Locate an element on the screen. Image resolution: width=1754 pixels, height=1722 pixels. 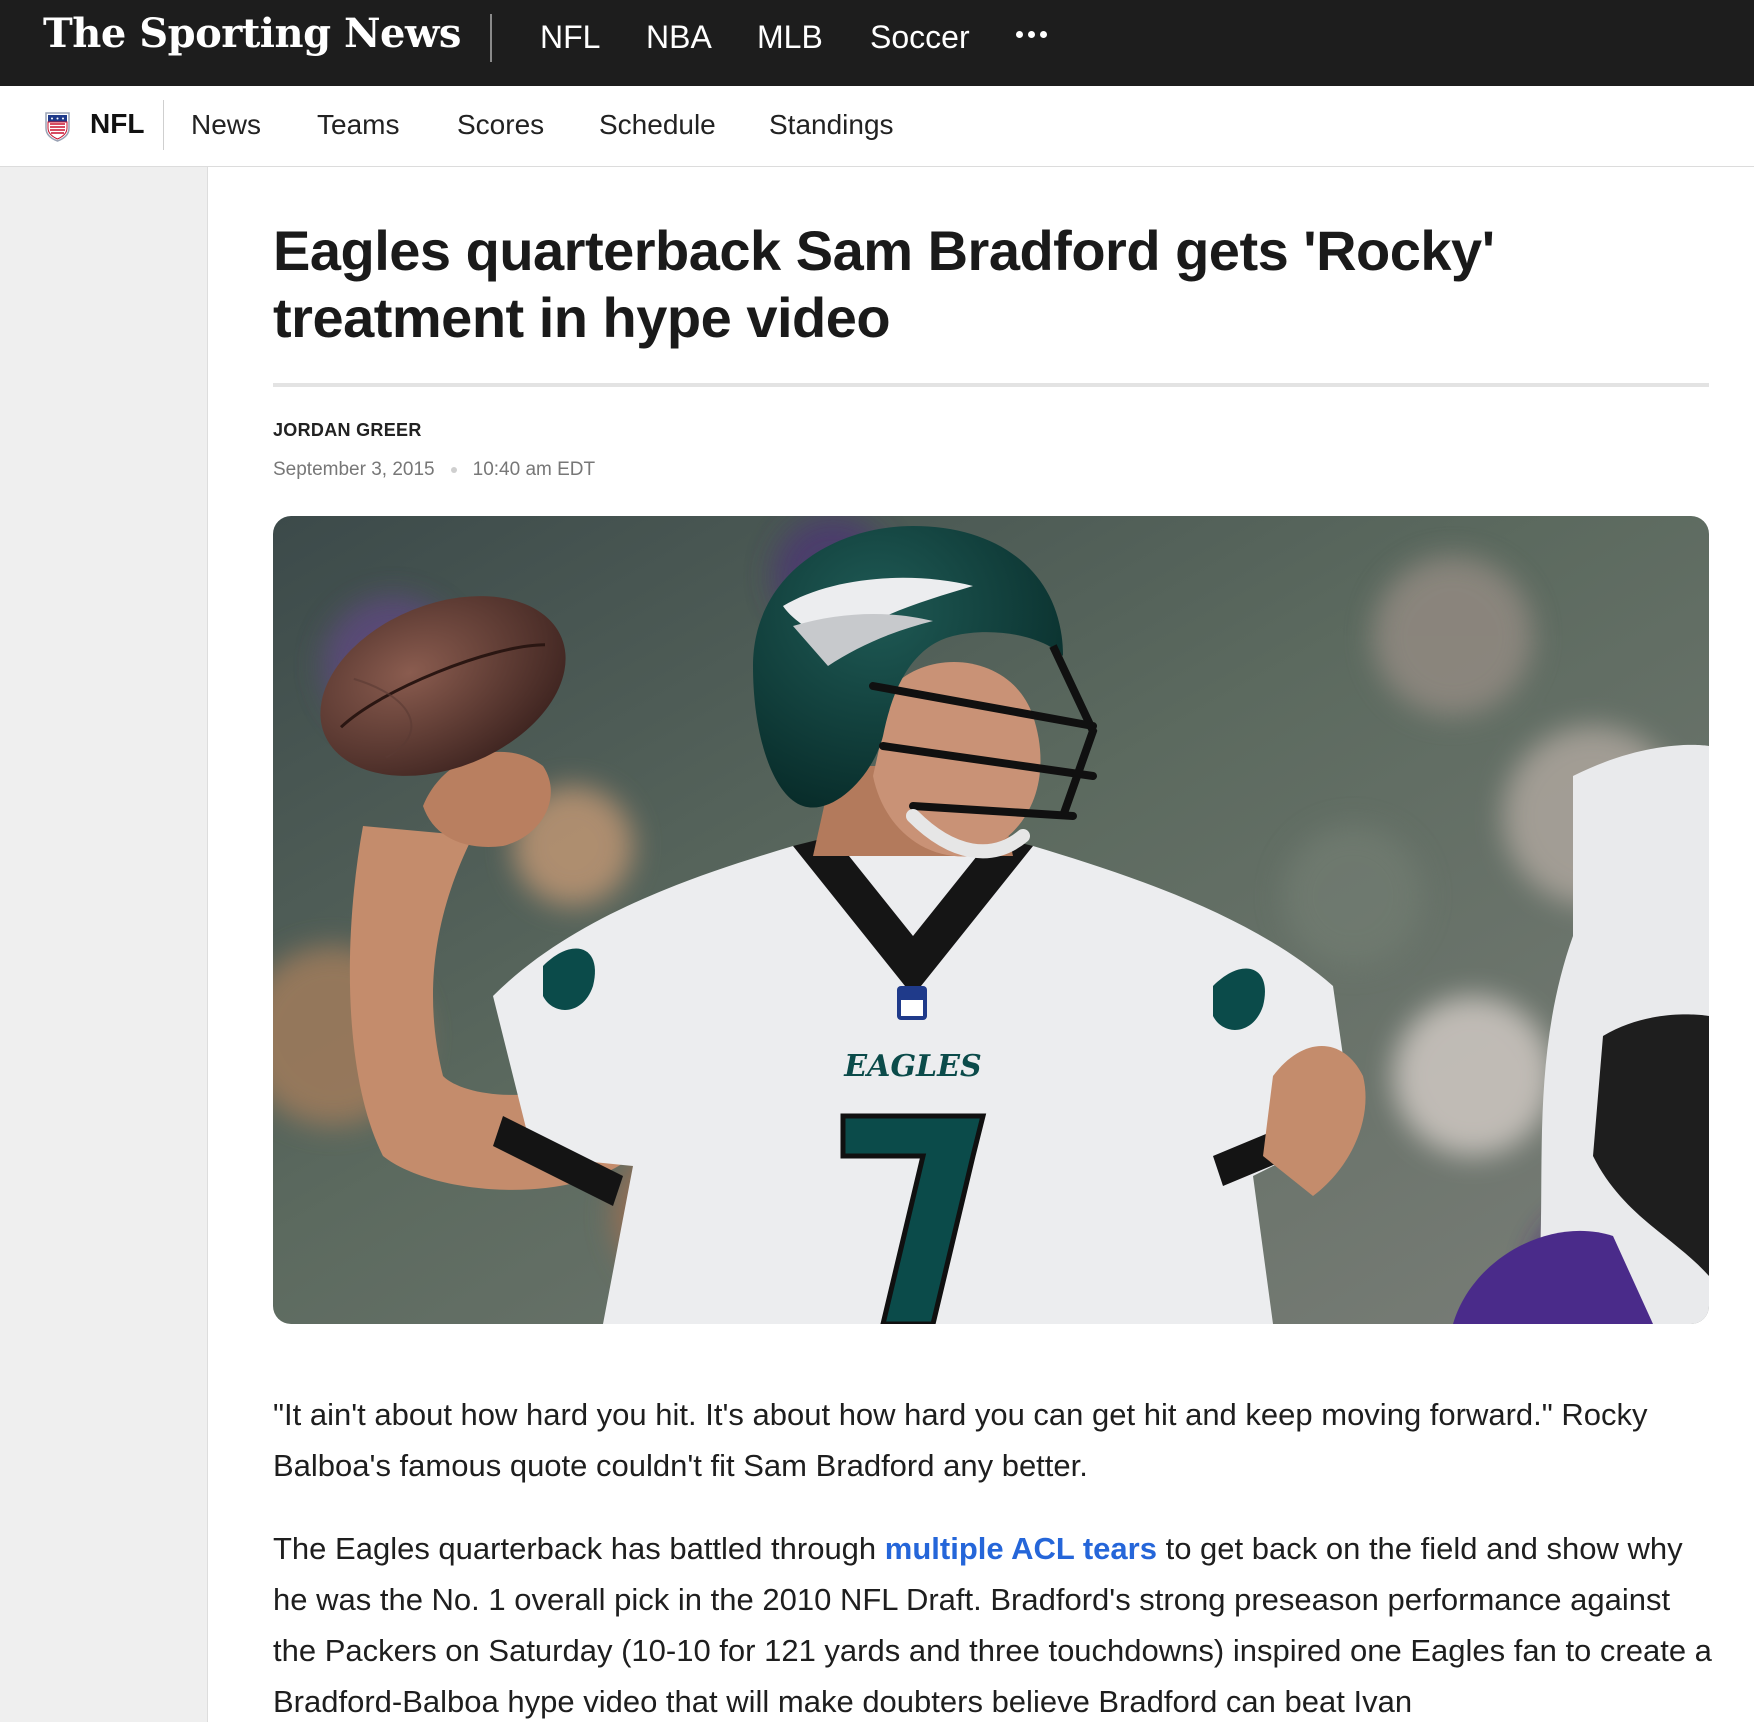
top-navigation-bar: The Sporting News NFL NBA MLB Soccer is located at coordinates (877, 43).